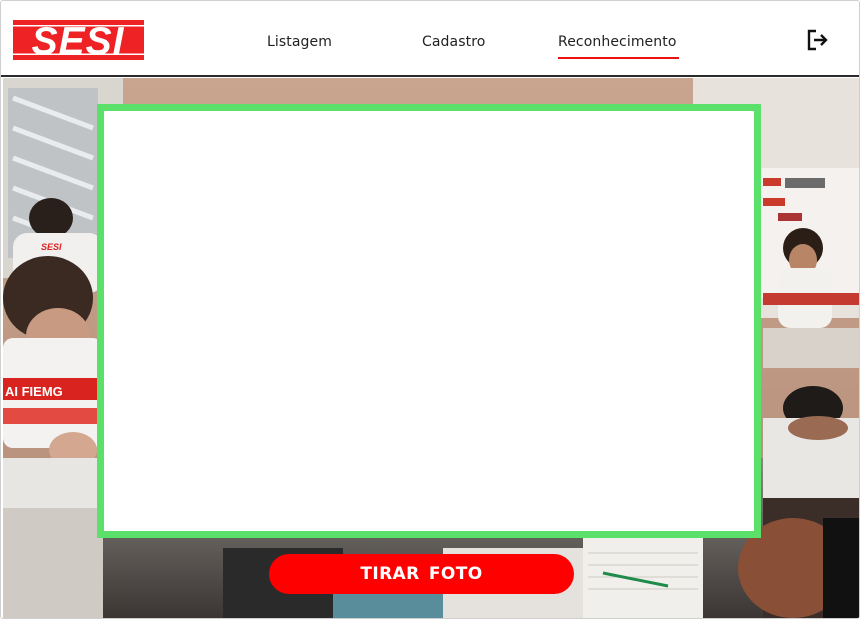  I want to click on sesi-logo: SESI, so click(78, 40).